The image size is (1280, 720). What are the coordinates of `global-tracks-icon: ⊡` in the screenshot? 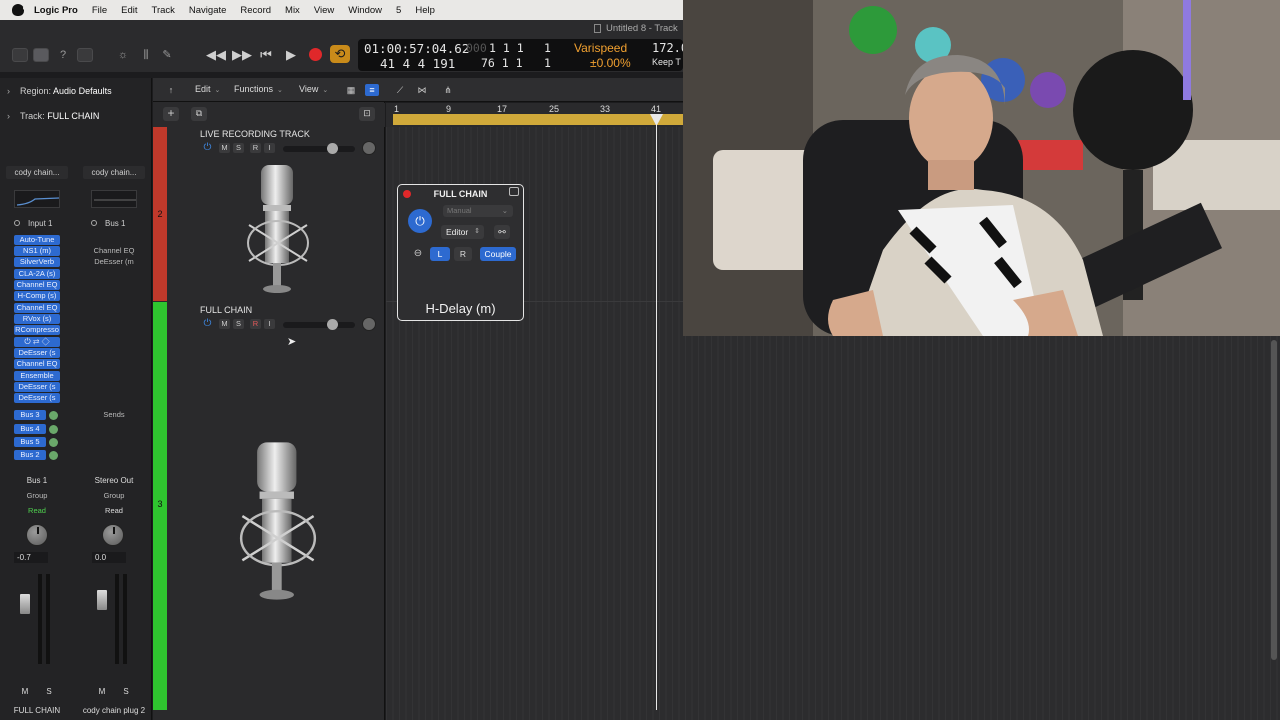 It's located at (367, 114).